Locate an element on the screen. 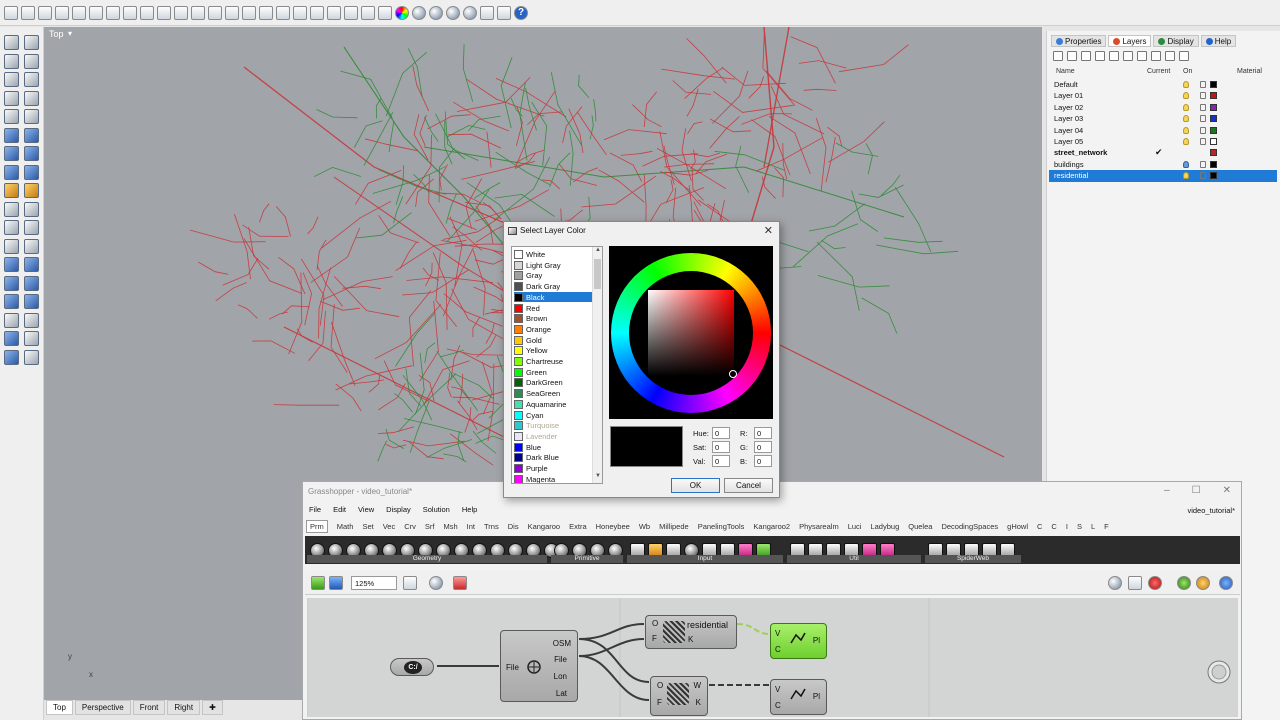 The image size is (1280, 720). new-sublayer-icon is located at coordinates (1072, 56).